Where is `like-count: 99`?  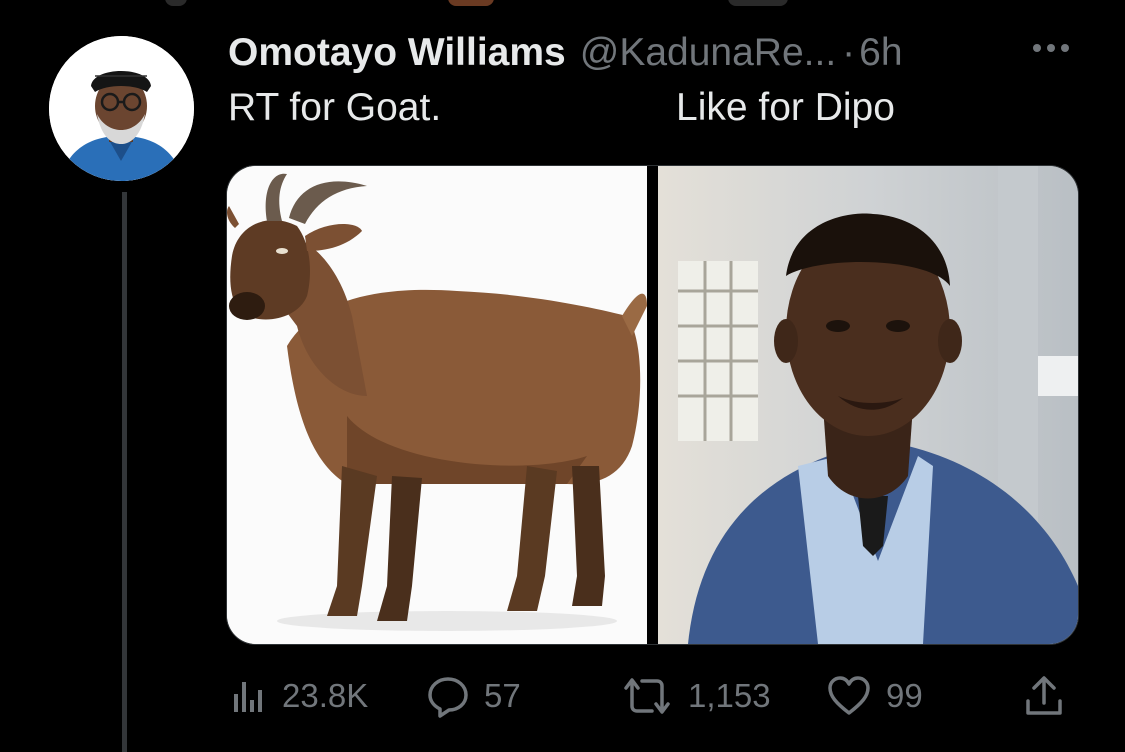
like-count: 99 is located at coordinates (904, 695).